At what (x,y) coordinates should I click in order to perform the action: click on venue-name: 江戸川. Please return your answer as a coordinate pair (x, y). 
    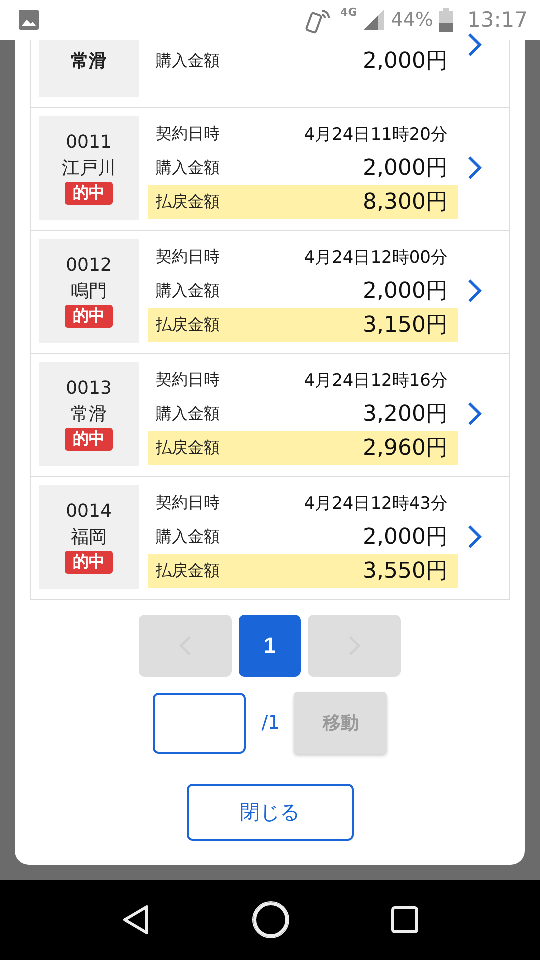
    Looking at the image, I should click on (89, 168).